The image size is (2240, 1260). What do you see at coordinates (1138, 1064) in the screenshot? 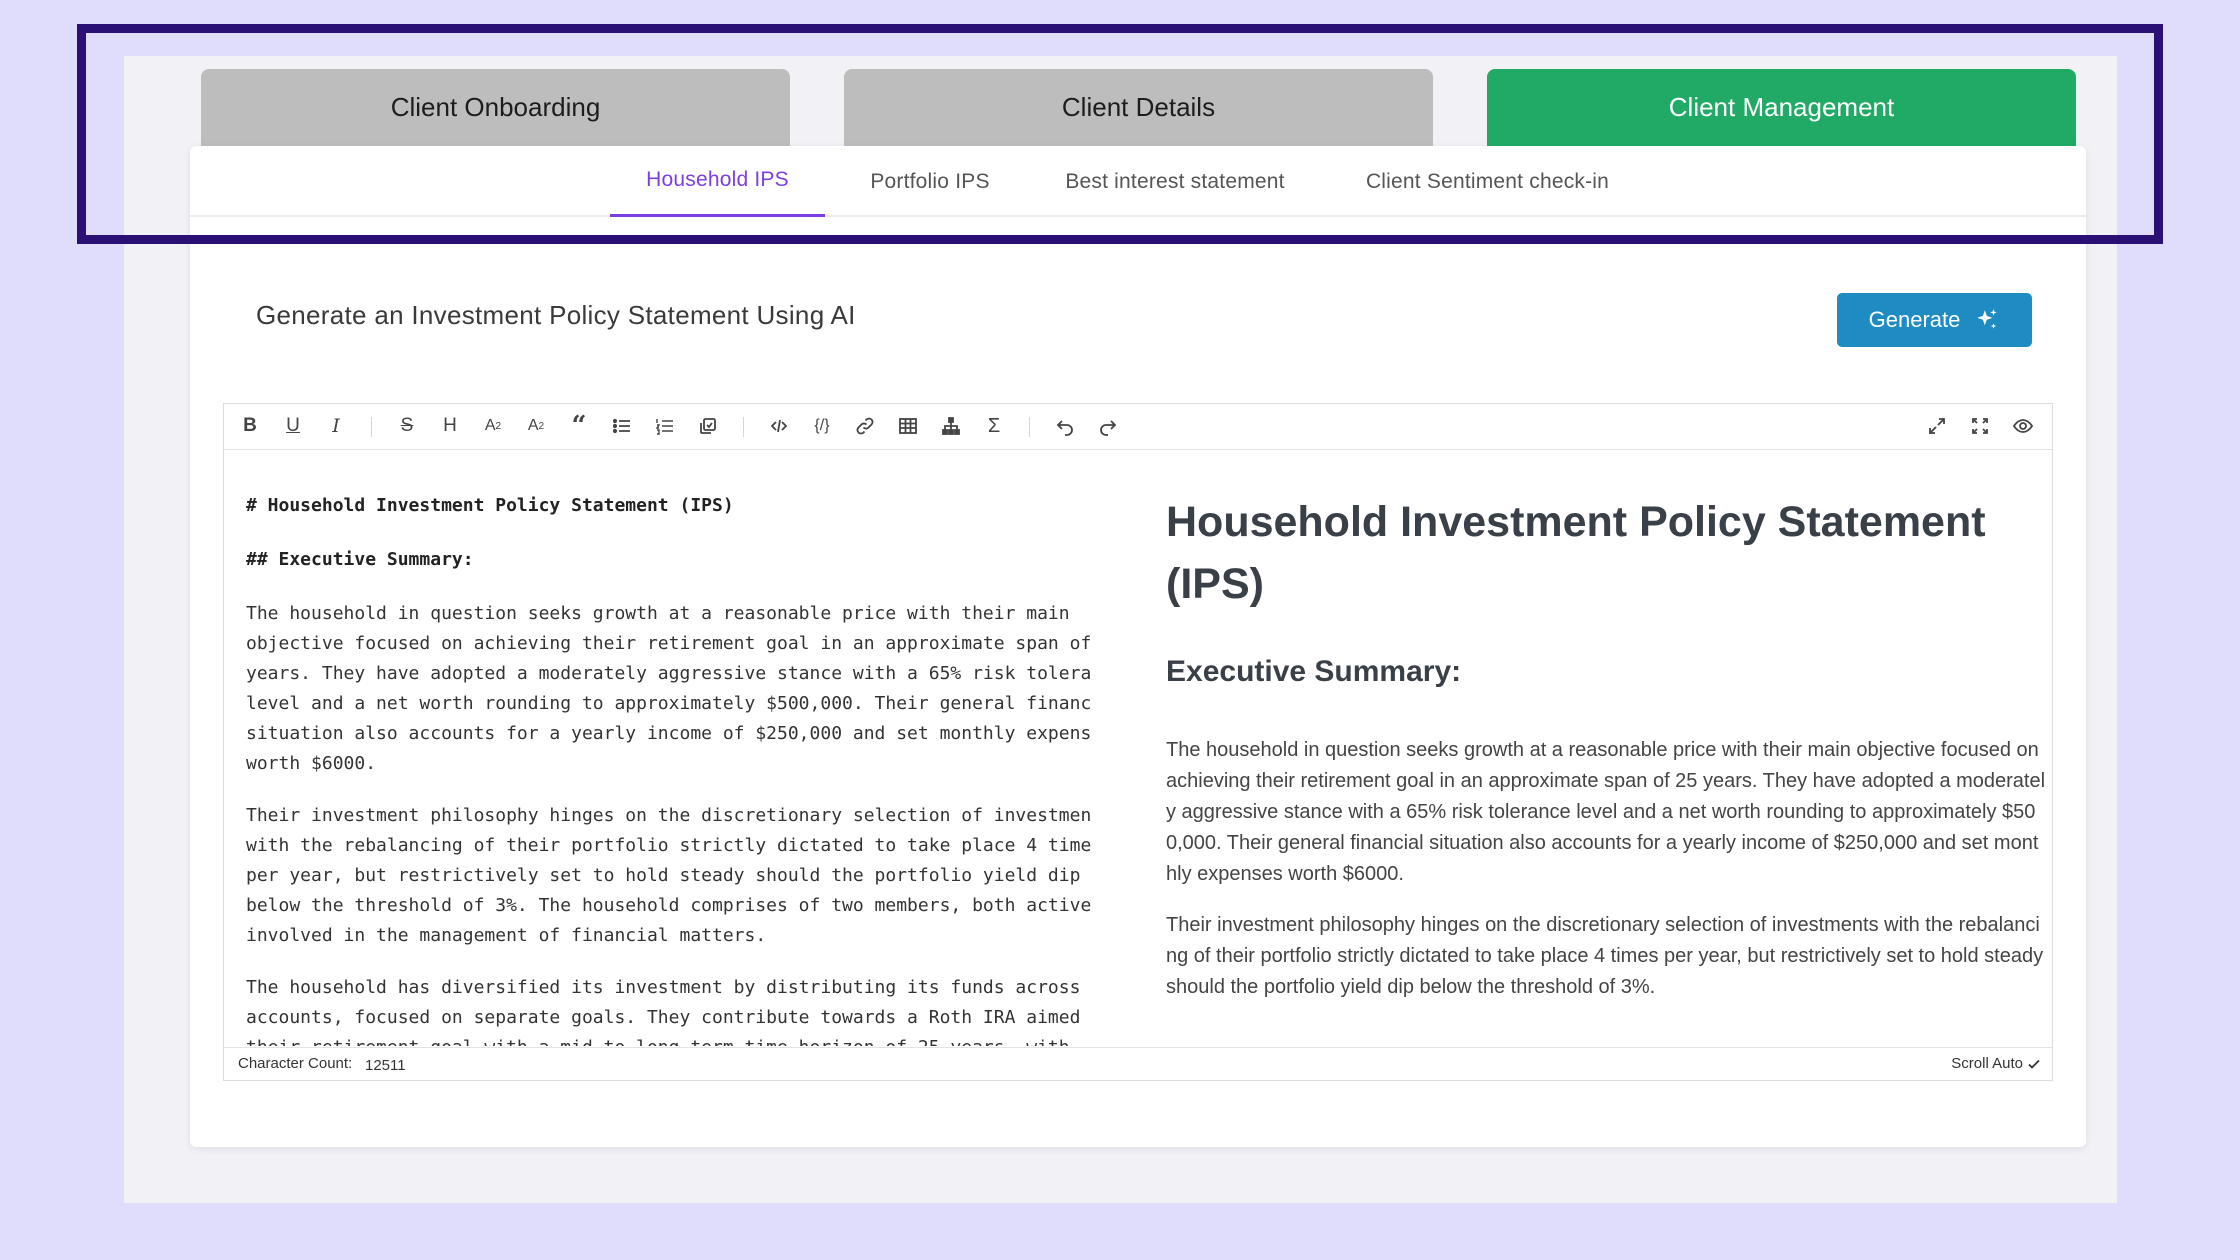
I see `editor-statusbar: Character Count: 12511 Scroll Auto` at bounding box center [1138, 1064].